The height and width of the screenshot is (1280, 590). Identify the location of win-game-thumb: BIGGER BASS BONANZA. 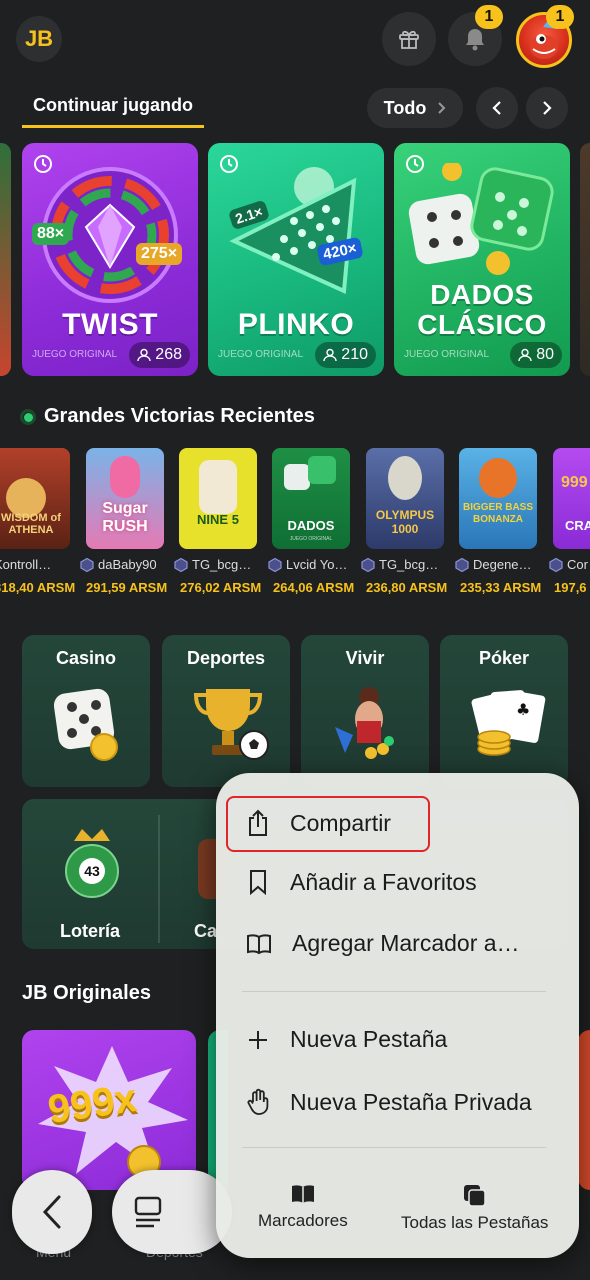
(498, 498).